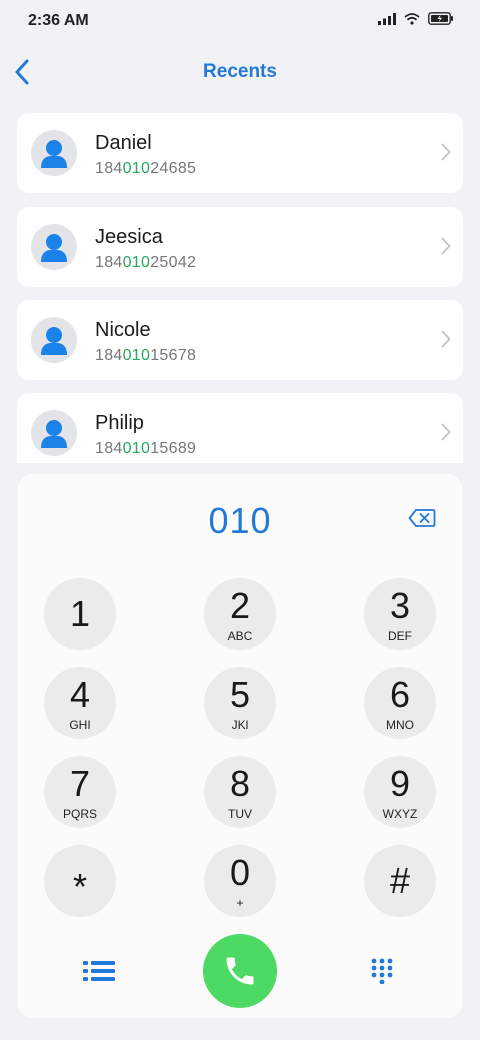 This screenshot has height=1040, width=480. Describe the element at coordinates (58, 20) in the screenshot. I see `status-time: 2:36 AM` at that location.